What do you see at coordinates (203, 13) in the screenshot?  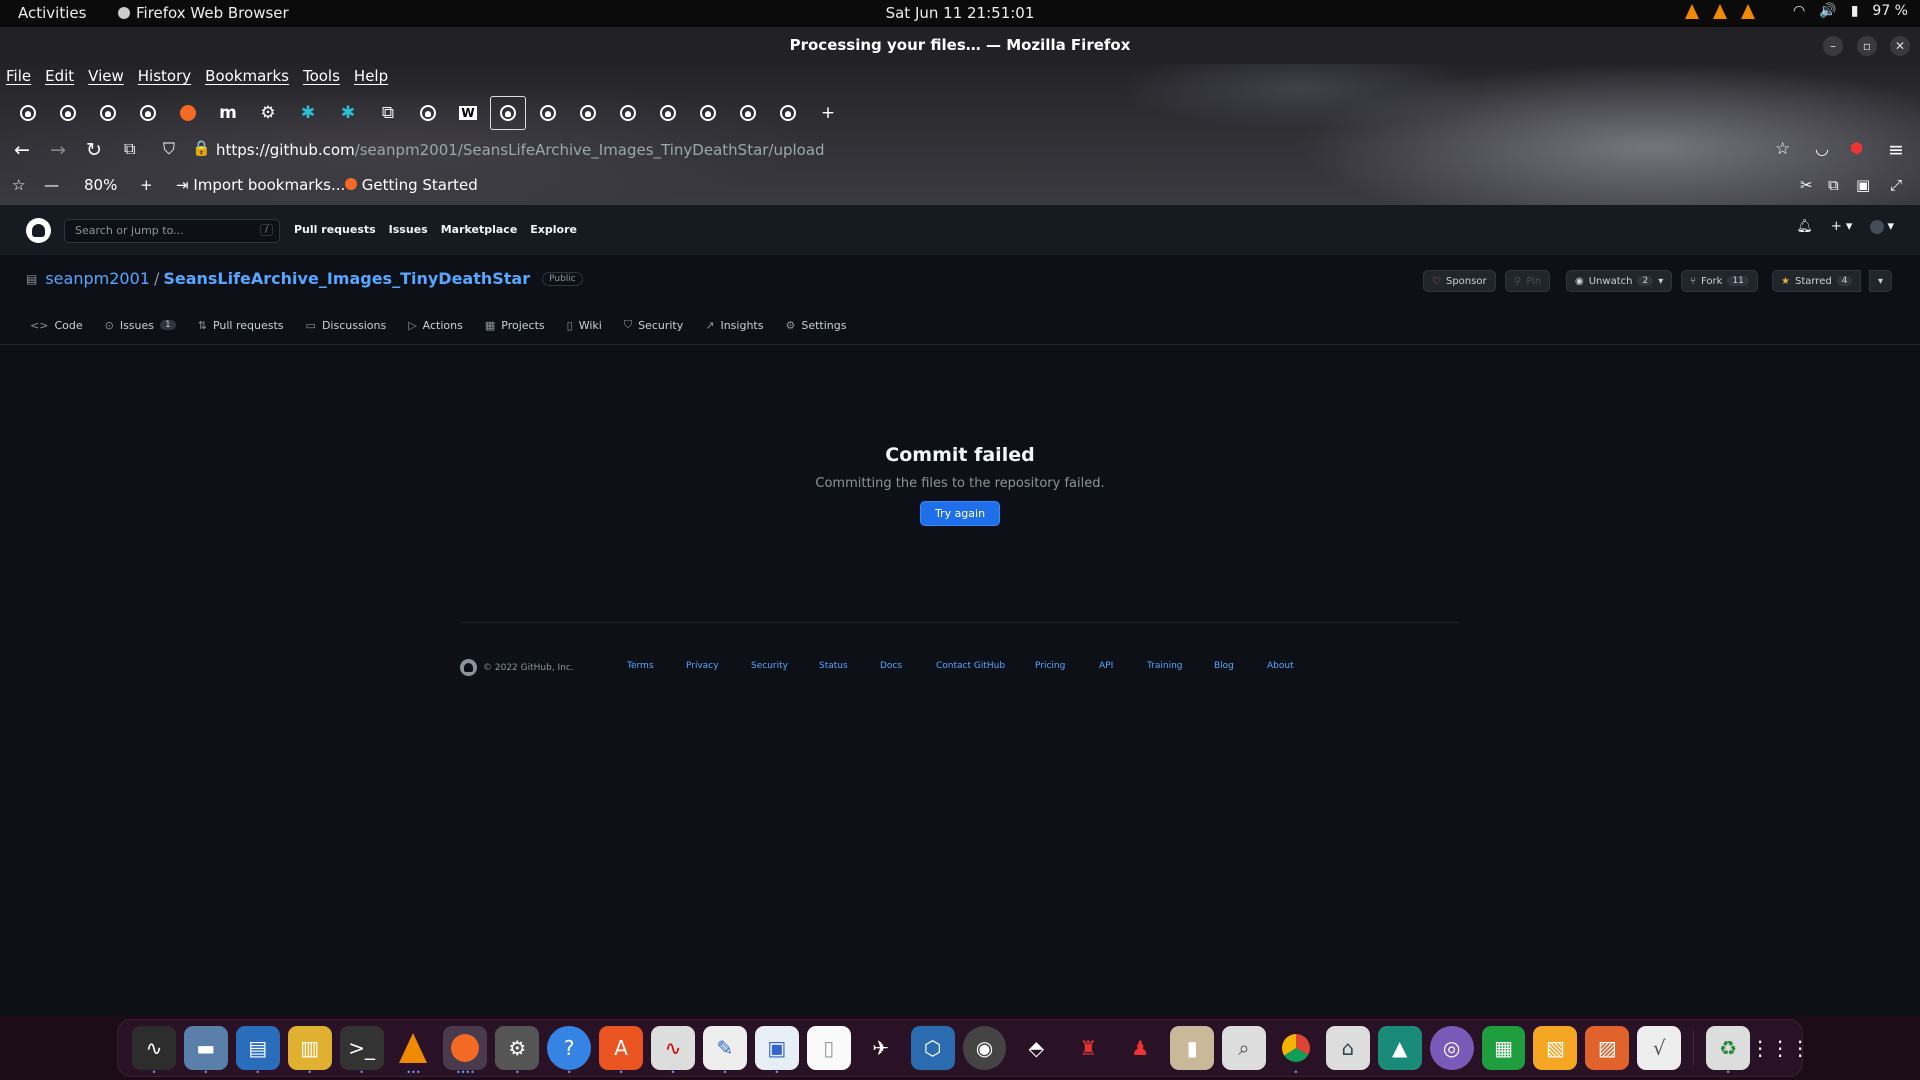 I see `app-menu: Firefox Web Browser` at bounding box center [203, 13].